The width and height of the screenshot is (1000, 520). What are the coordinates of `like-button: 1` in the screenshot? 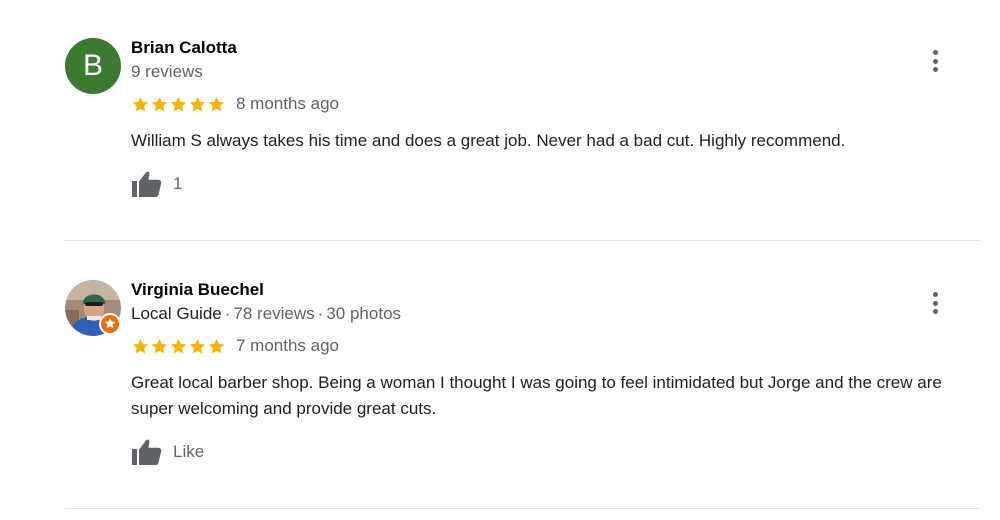 It's located at (156, 184).